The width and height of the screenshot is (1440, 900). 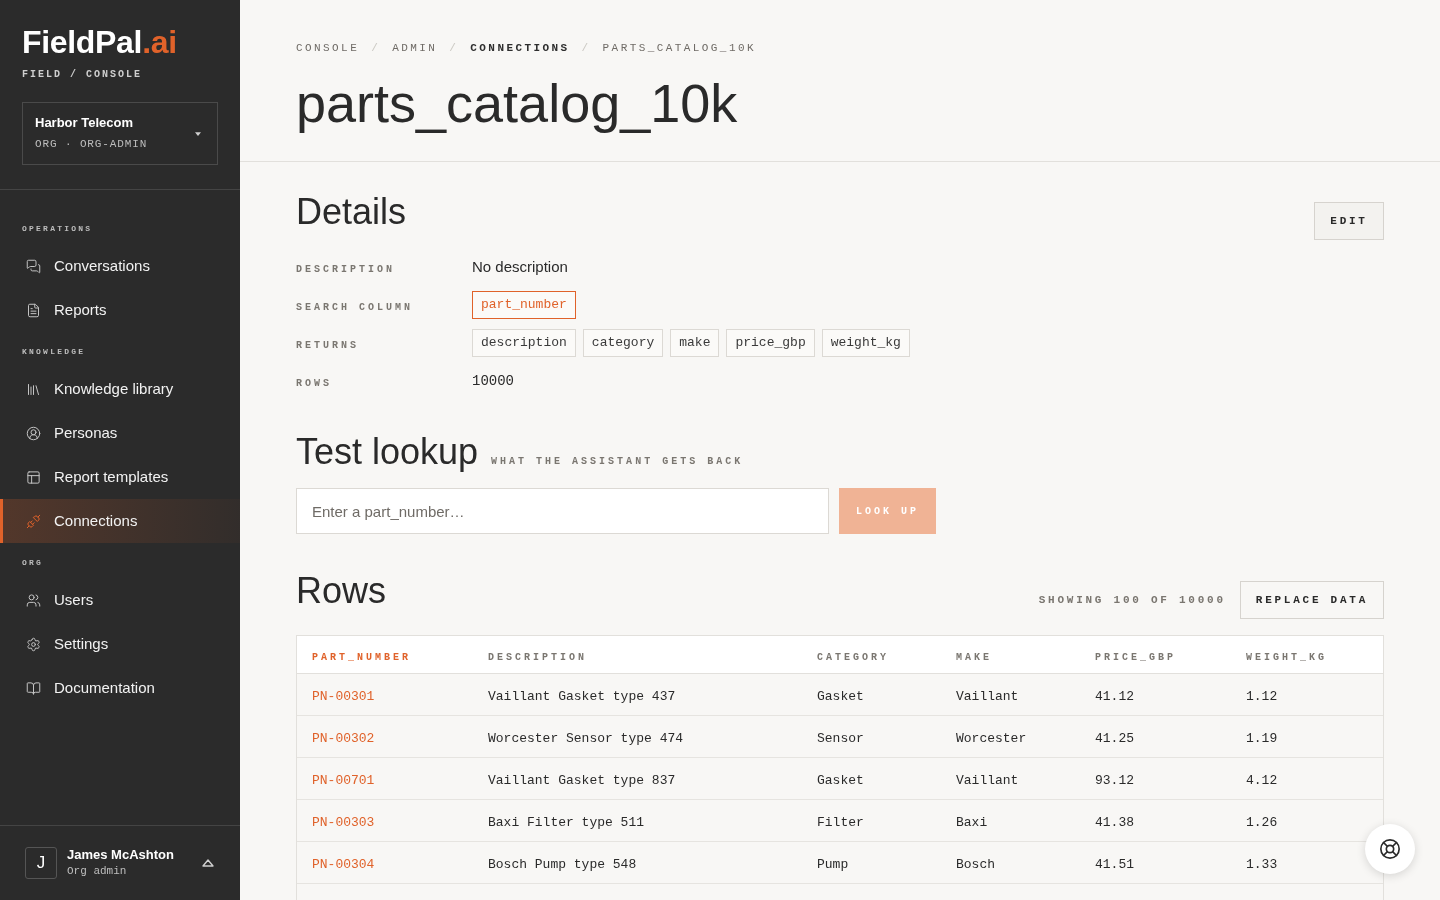 What do you see at coordinates (1262, 780) in the screenshot?
I see `table-cell: 4.12` at bounding box center [1262, 780].